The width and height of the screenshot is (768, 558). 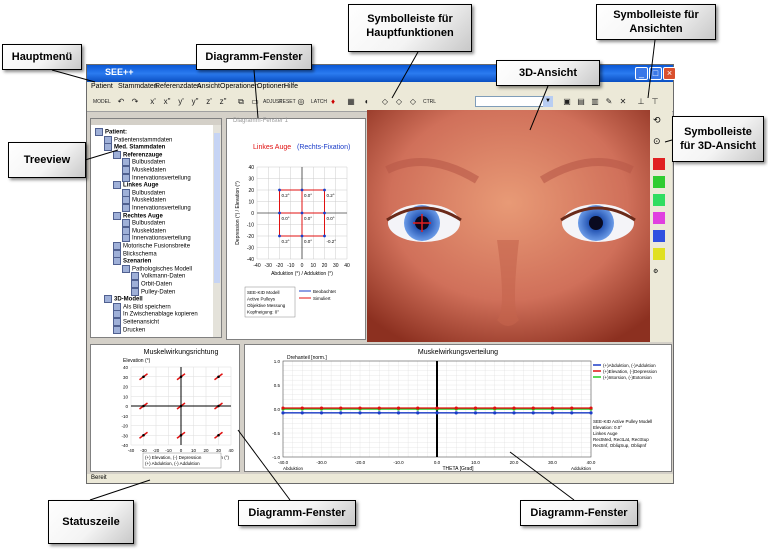 What do you see at coordinates (91, 522) in the screenshot?
I see `callout-statuszeile: Statuszeile` at bounding box center [91, 522].